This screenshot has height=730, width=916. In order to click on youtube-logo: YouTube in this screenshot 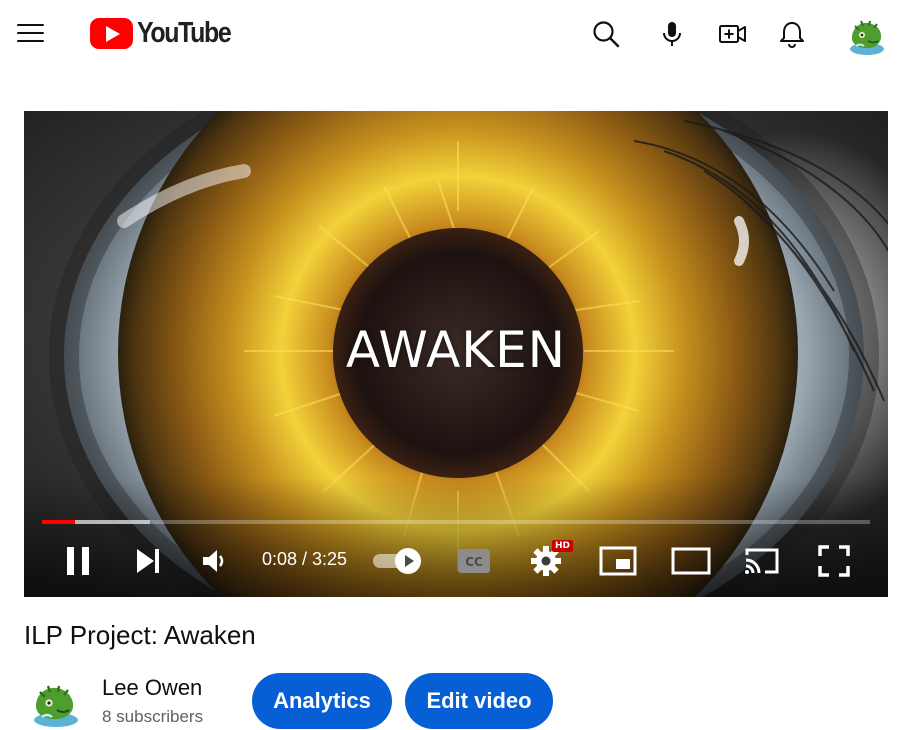, I will do `click(168, 33)`.